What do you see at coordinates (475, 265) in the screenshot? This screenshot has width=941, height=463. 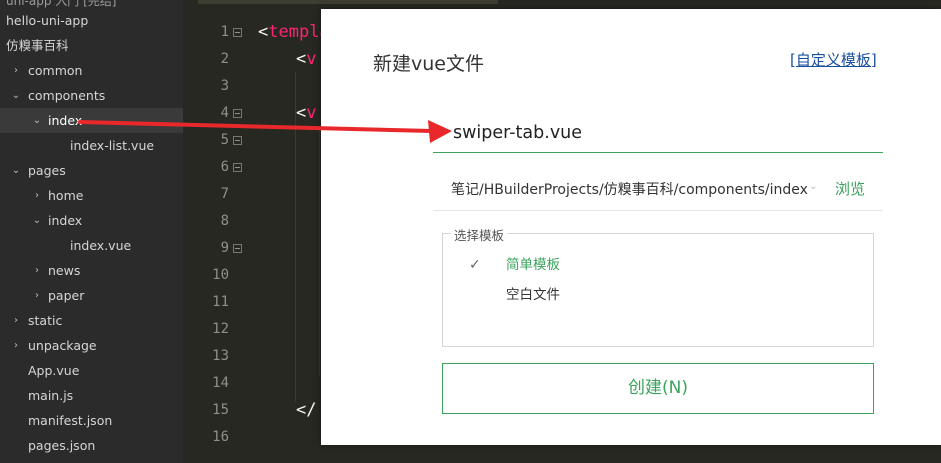 I see `checkmark-icon: ✓` at bounding box center [475, 265].